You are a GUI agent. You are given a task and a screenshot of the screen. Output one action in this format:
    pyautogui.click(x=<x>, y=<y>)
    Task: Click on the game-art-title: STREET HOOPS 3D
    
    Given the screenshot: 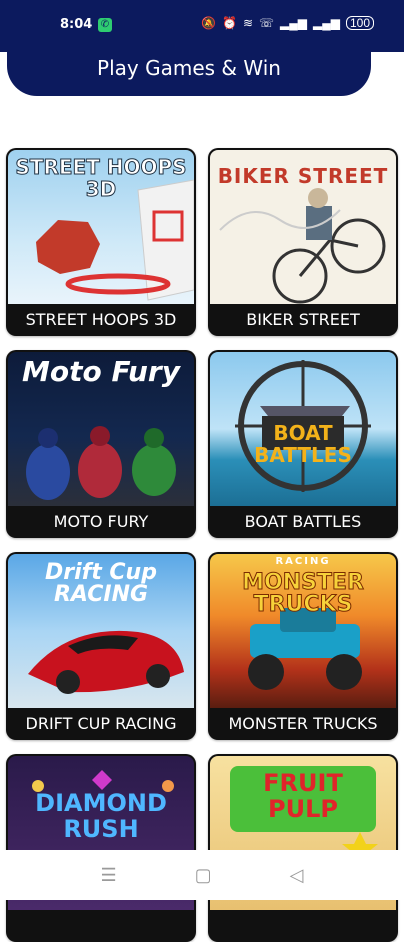 What is the action you would take?
    pyautogui.click(x=101, y=178)
    